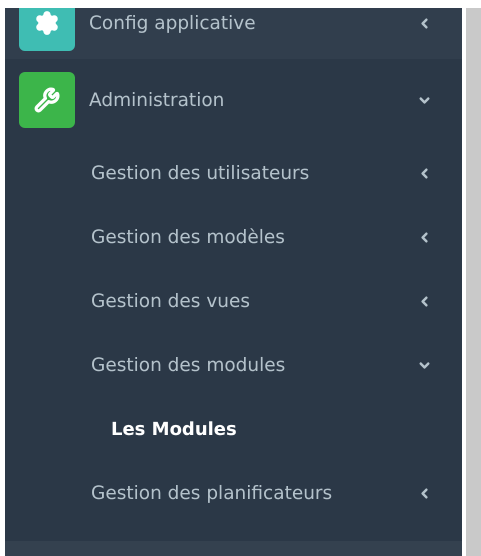  Describe the element at coordinates (188, 365) in the screenshot. I see `menu-label: Gestion des modules` at that location.